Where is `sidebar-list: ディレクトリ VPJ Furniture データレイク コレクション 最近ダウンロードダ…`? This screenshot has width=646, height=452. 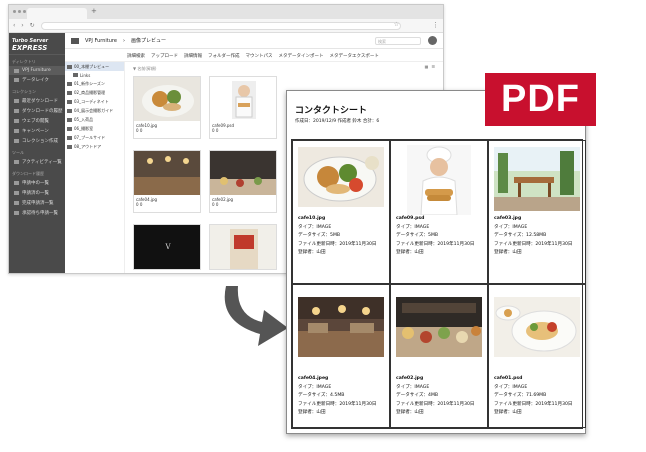
sidebar-list: ディレクトリ VPJ Furniture データレイク コレクション 最近ダウンロードダ… is located at coordinates (37, 136).